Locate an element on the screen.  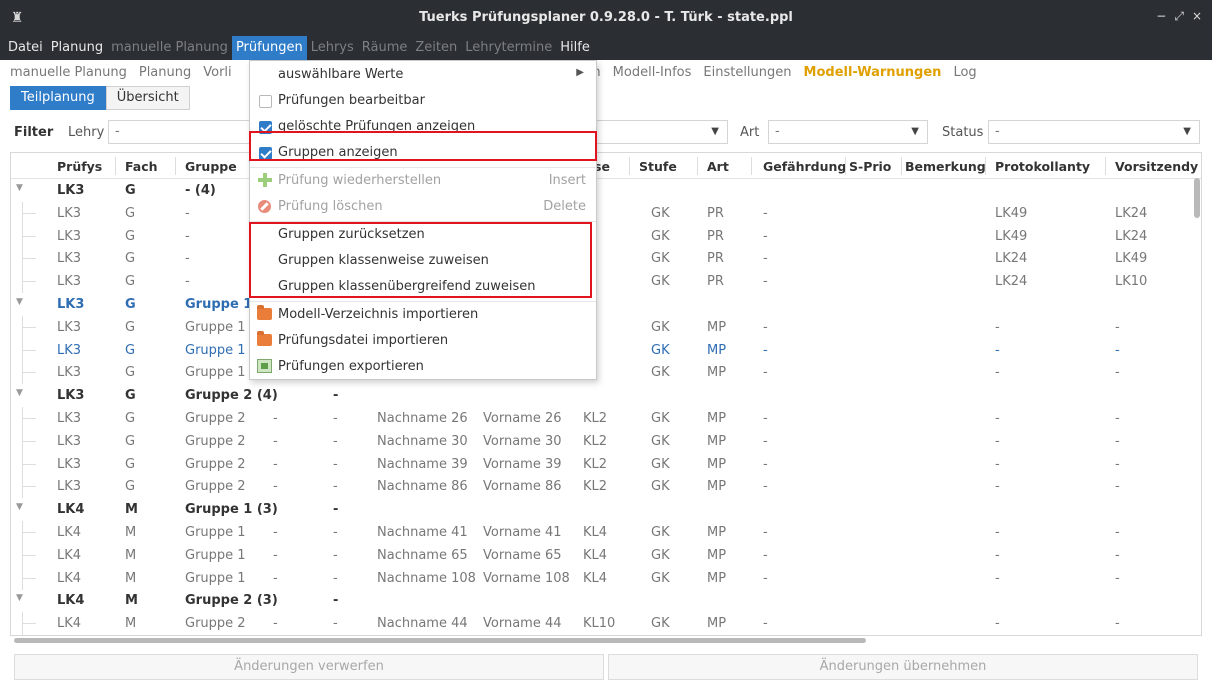
column-divider is located at coordinates (1105, 166).